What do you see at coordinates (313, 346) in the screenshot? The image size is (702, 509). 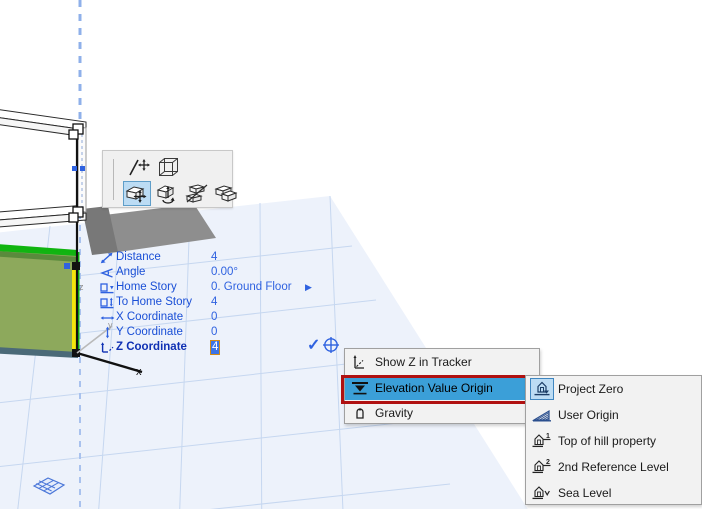 I see `tracker-confirm-checkmark-icon: ✓` at bounding box center [313, 346].